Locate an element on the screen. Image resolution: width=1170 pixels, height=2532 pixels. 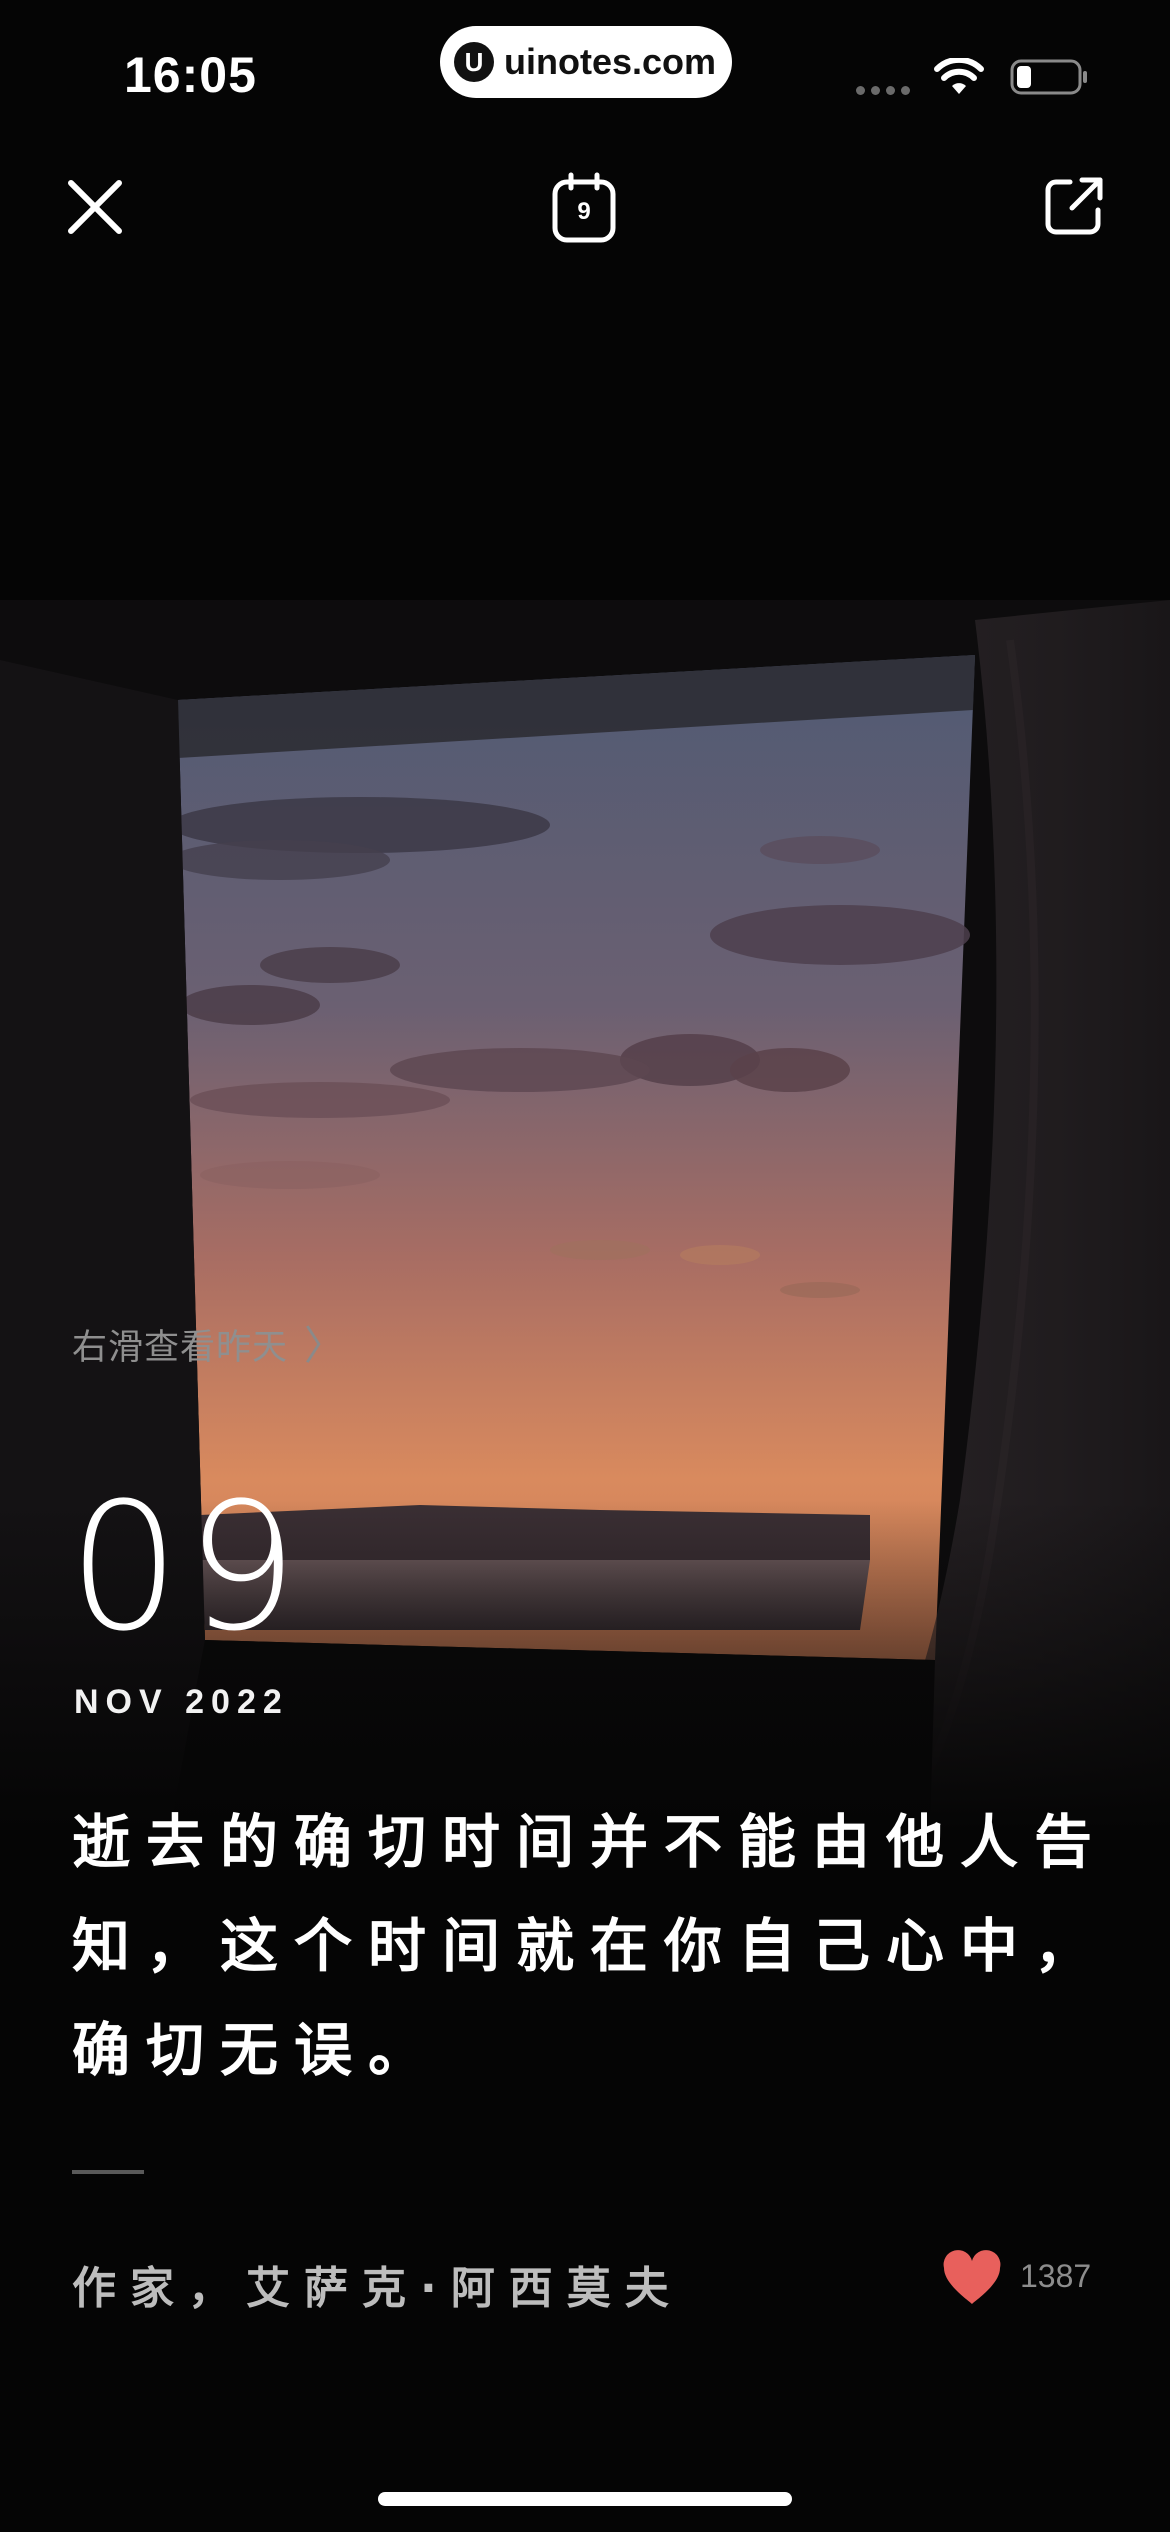
share-button is located at coordinates (1074, 206).